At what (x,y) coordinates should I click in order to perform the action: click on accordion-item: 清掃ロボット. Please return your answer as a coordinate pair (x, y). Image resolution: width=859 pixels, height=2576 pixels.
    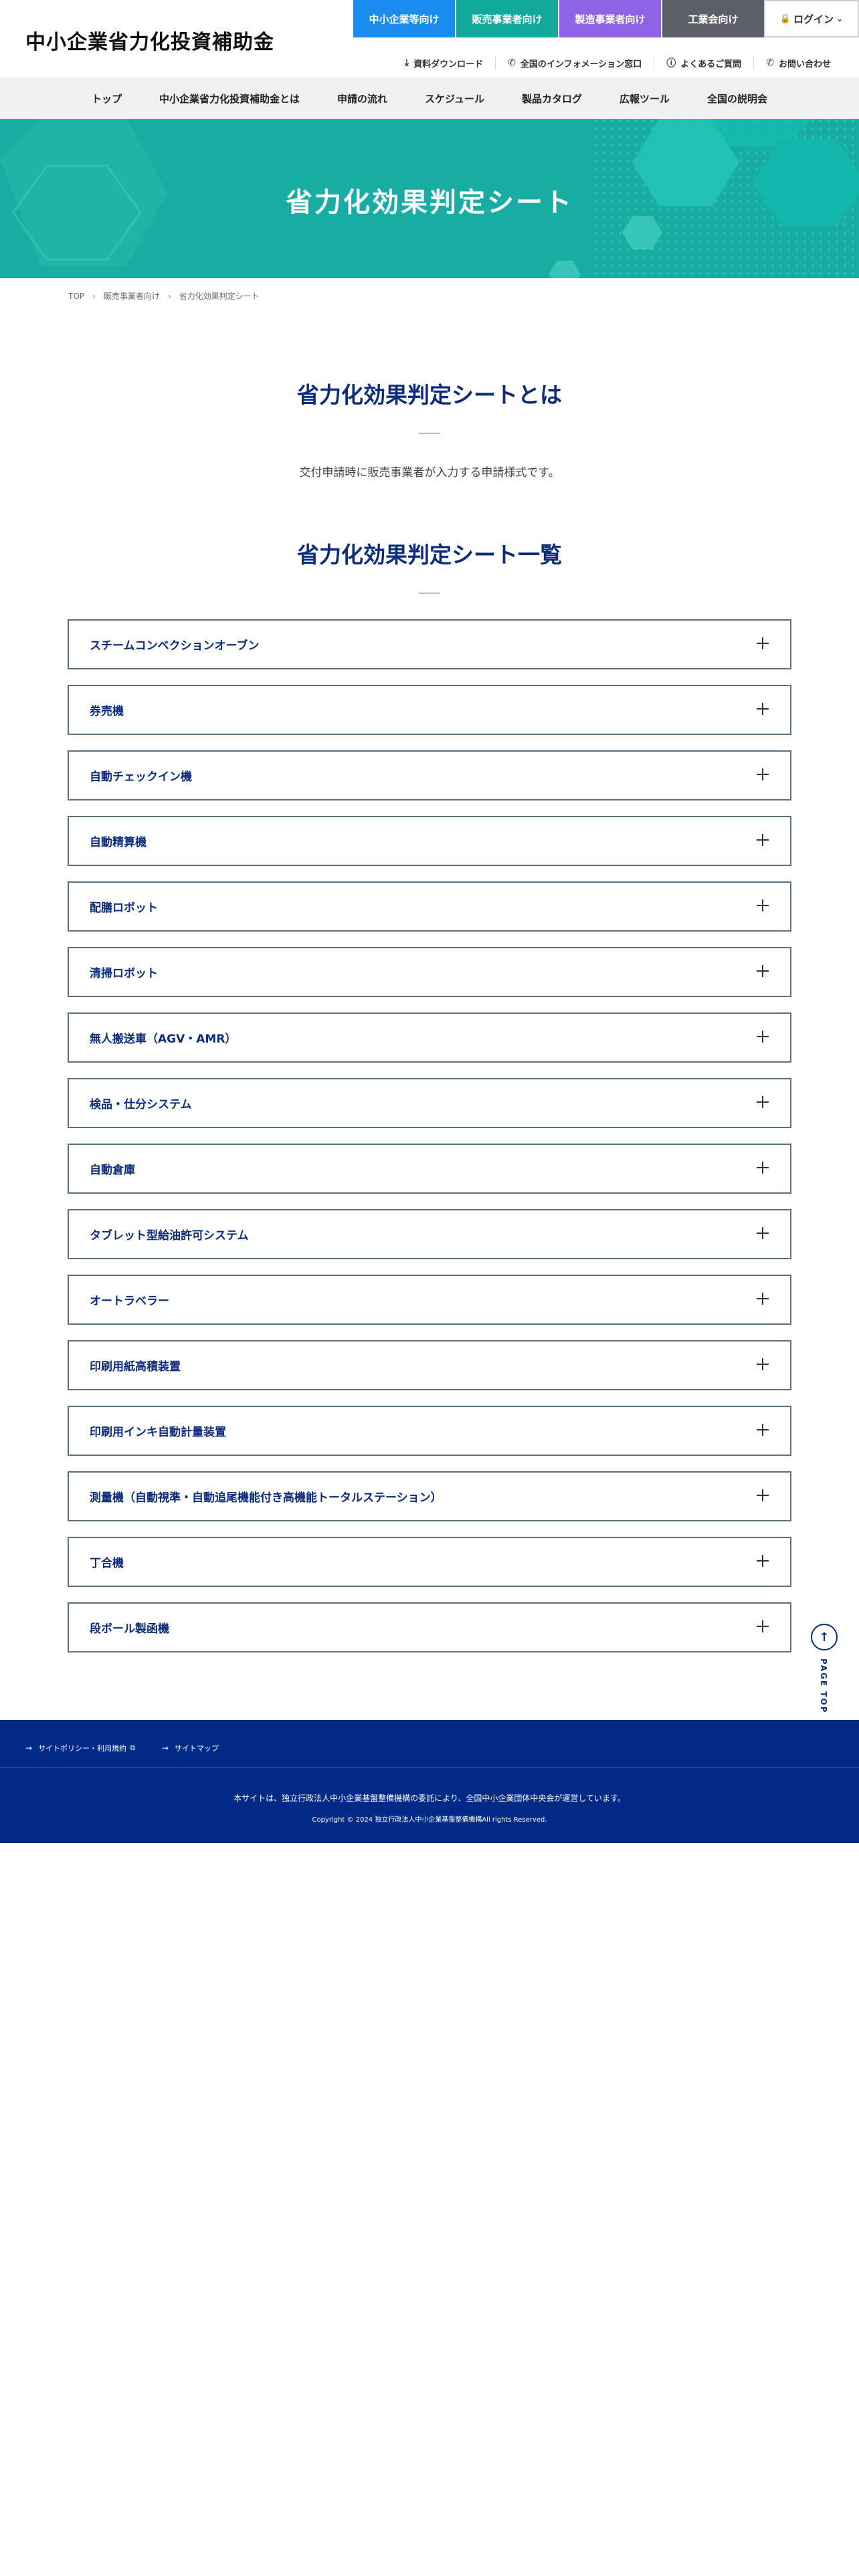
    Looking at the image, I should click on (429, 972).